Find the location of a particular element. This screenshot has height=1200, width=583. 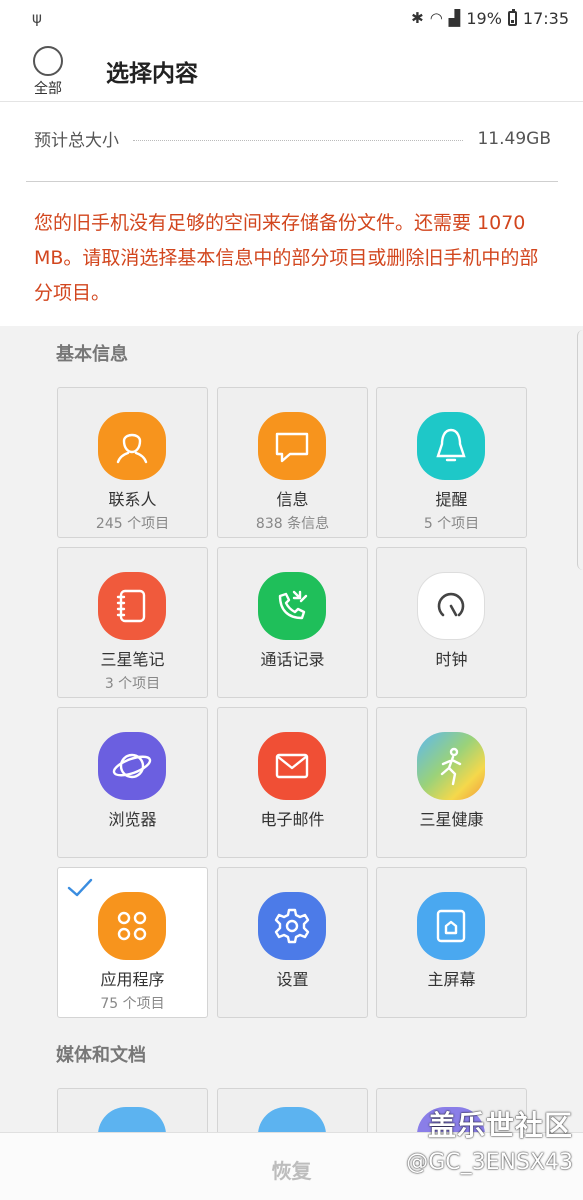

edge-panel-handle is located at coordinates (580, 450).